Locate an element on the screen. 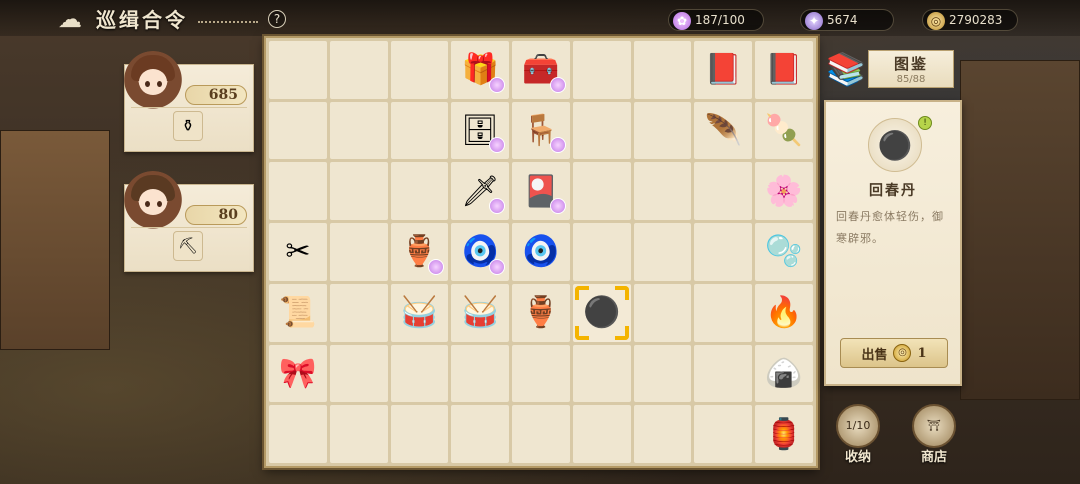 The image size is (1080, 484). board-item: 🪑 is located at coordinates (541, 130).